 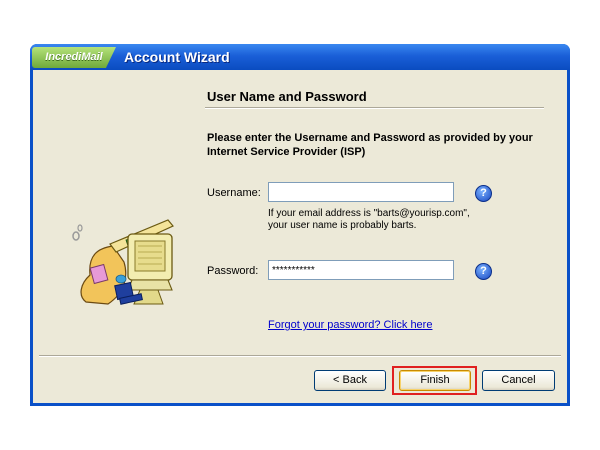 What do you see at coordinates (435, 380) in the screenshot?
I see `finish-button: Finish` at bounding box center [435, 380].